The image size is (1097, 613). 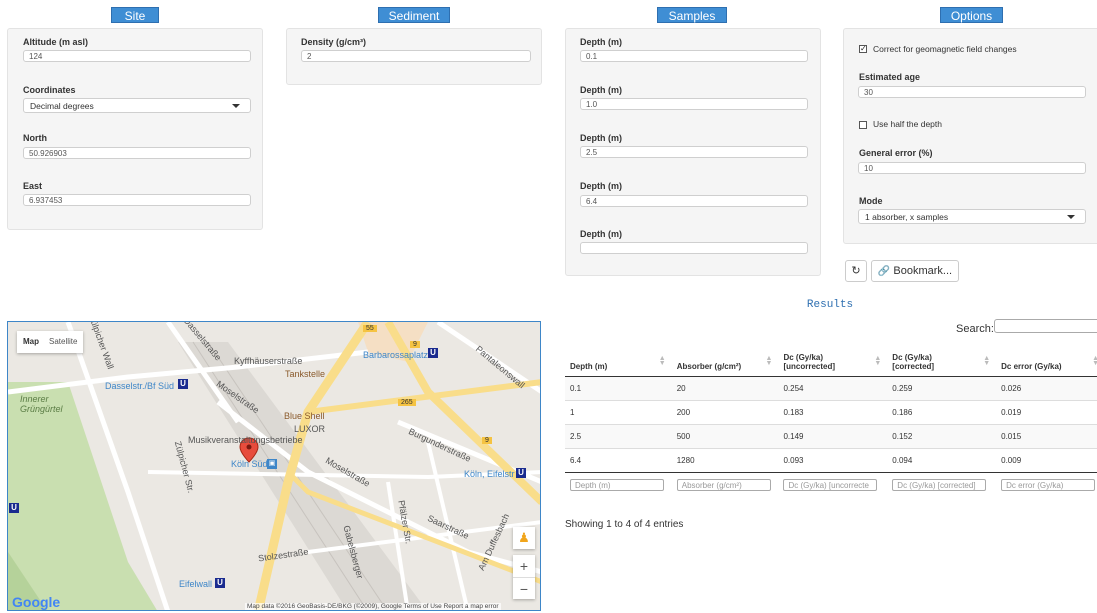 I want to click on depth-label-2: Depth (m), so click(x=601, y=90).